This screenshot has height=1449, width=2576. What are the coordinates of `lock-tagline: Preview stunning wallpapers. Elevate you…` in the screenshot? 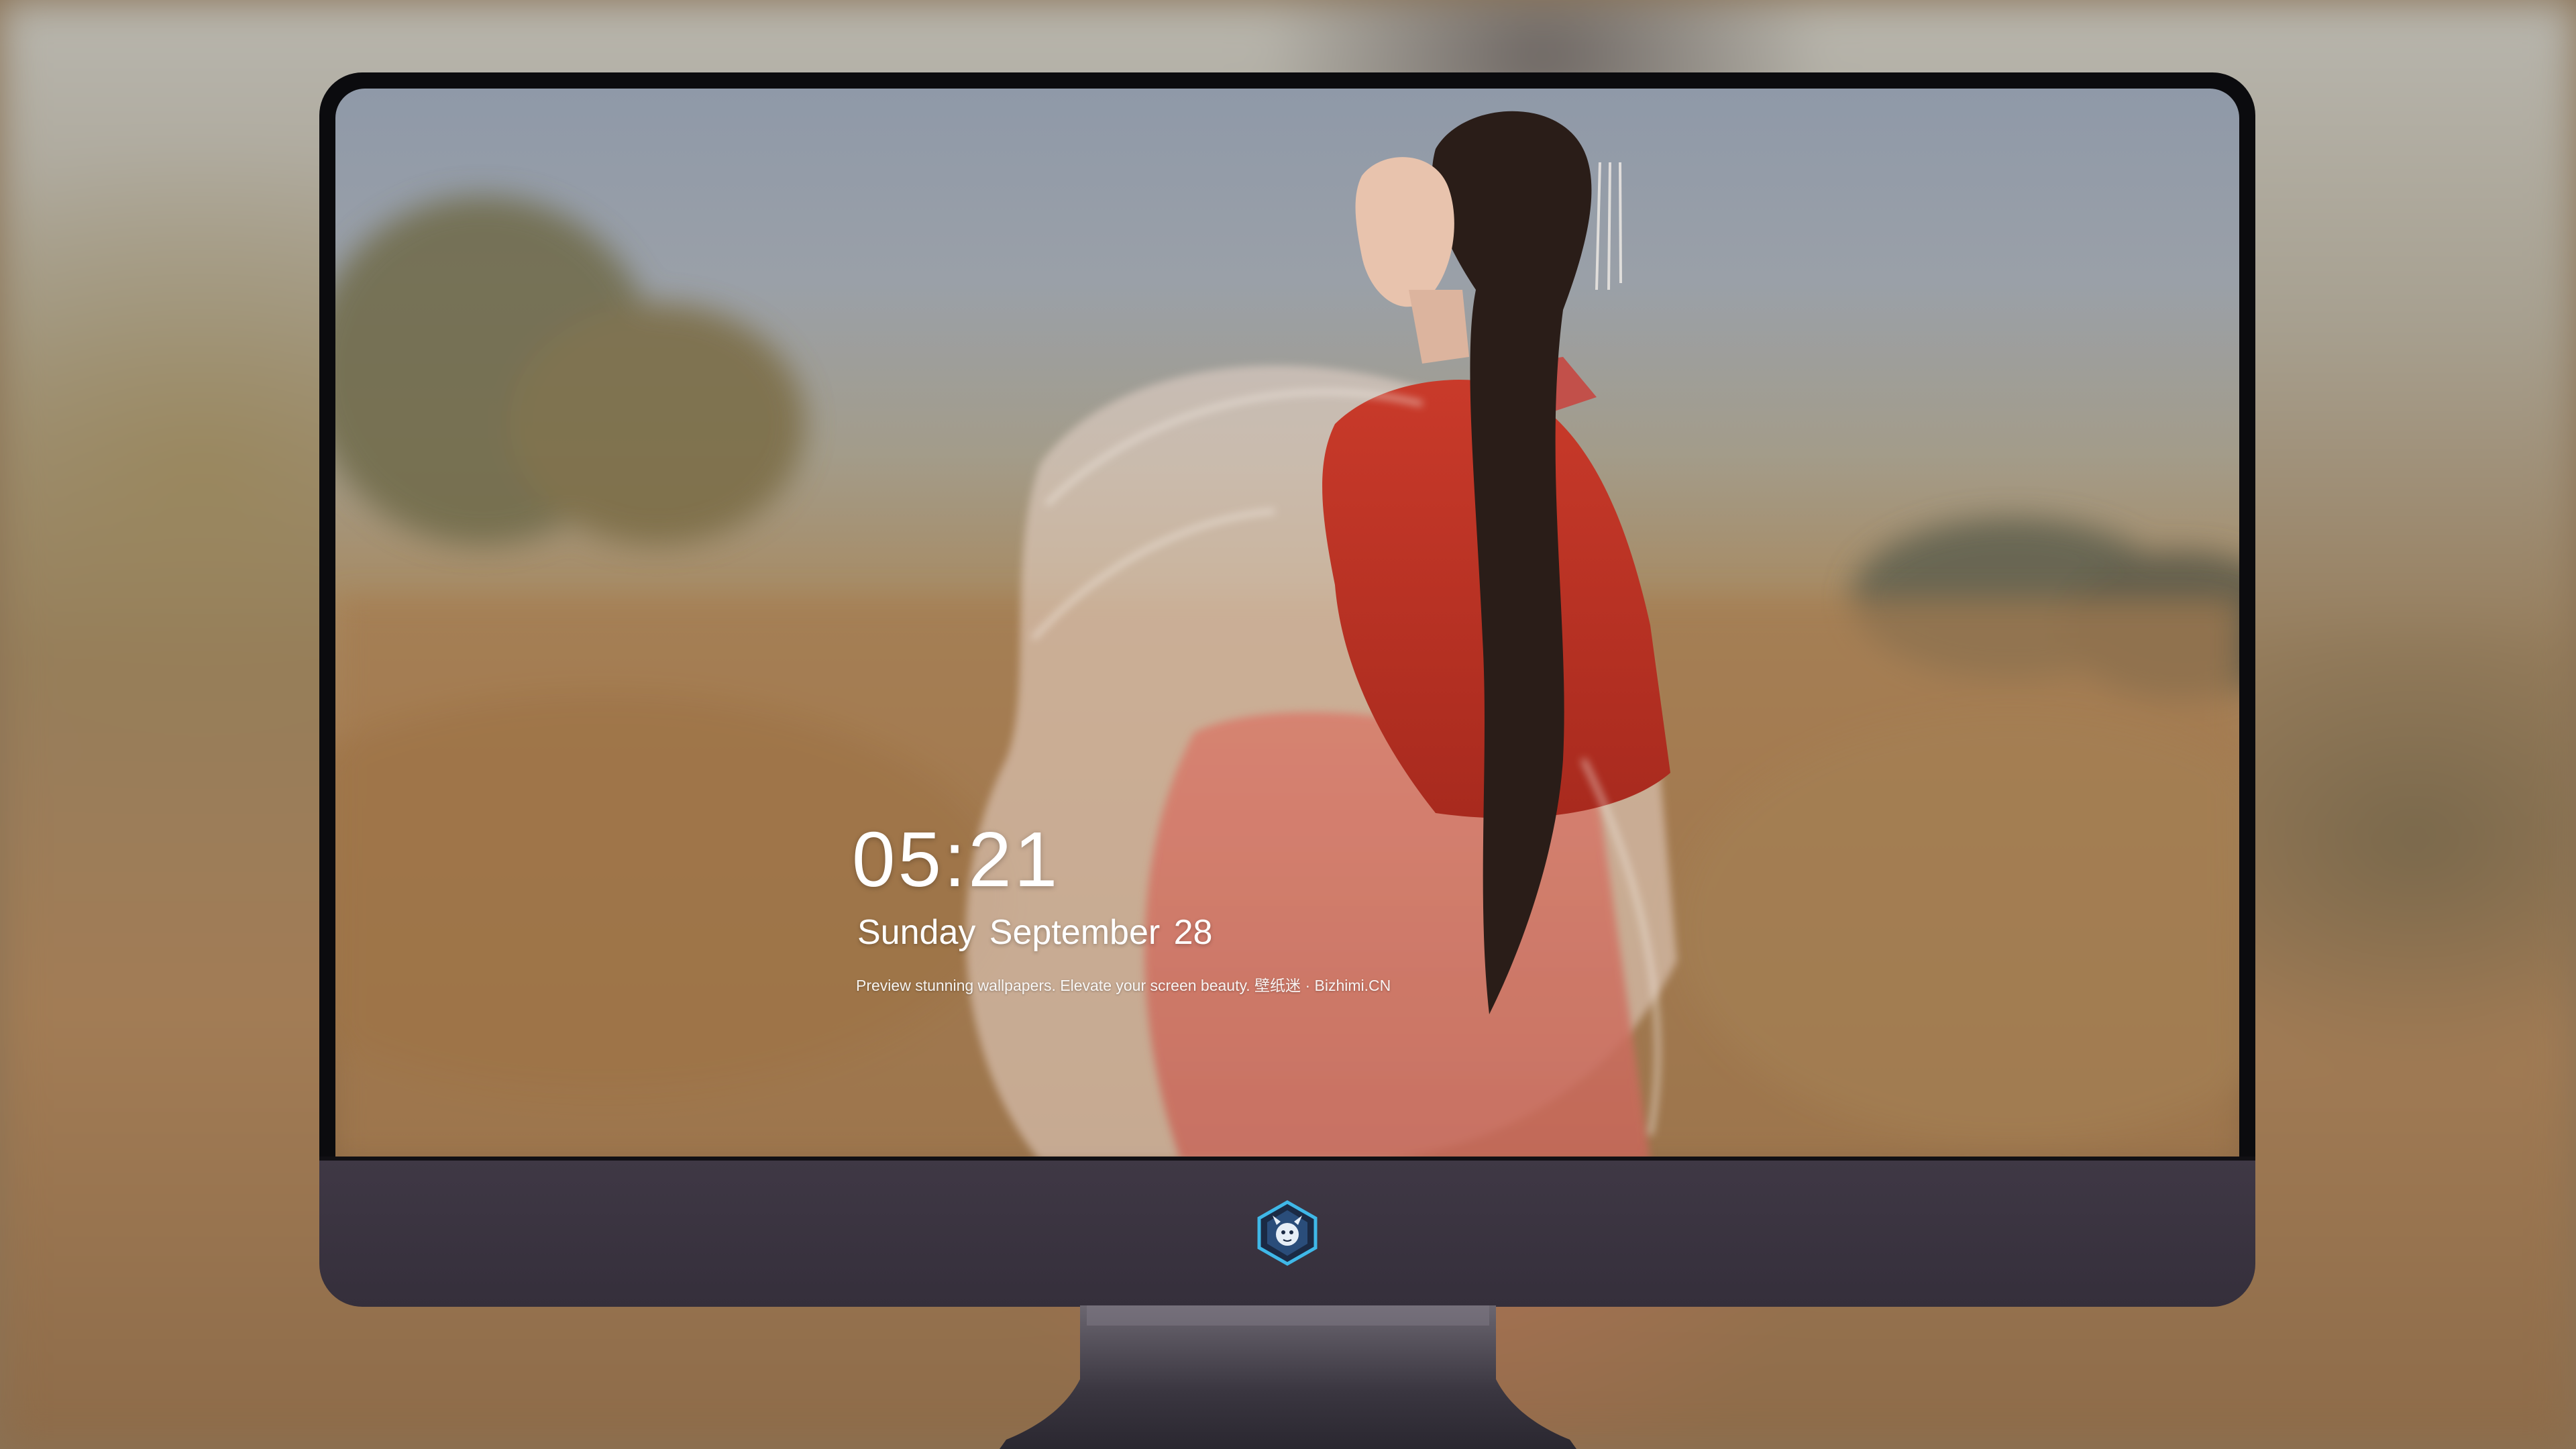 It's located at (1123, 985).